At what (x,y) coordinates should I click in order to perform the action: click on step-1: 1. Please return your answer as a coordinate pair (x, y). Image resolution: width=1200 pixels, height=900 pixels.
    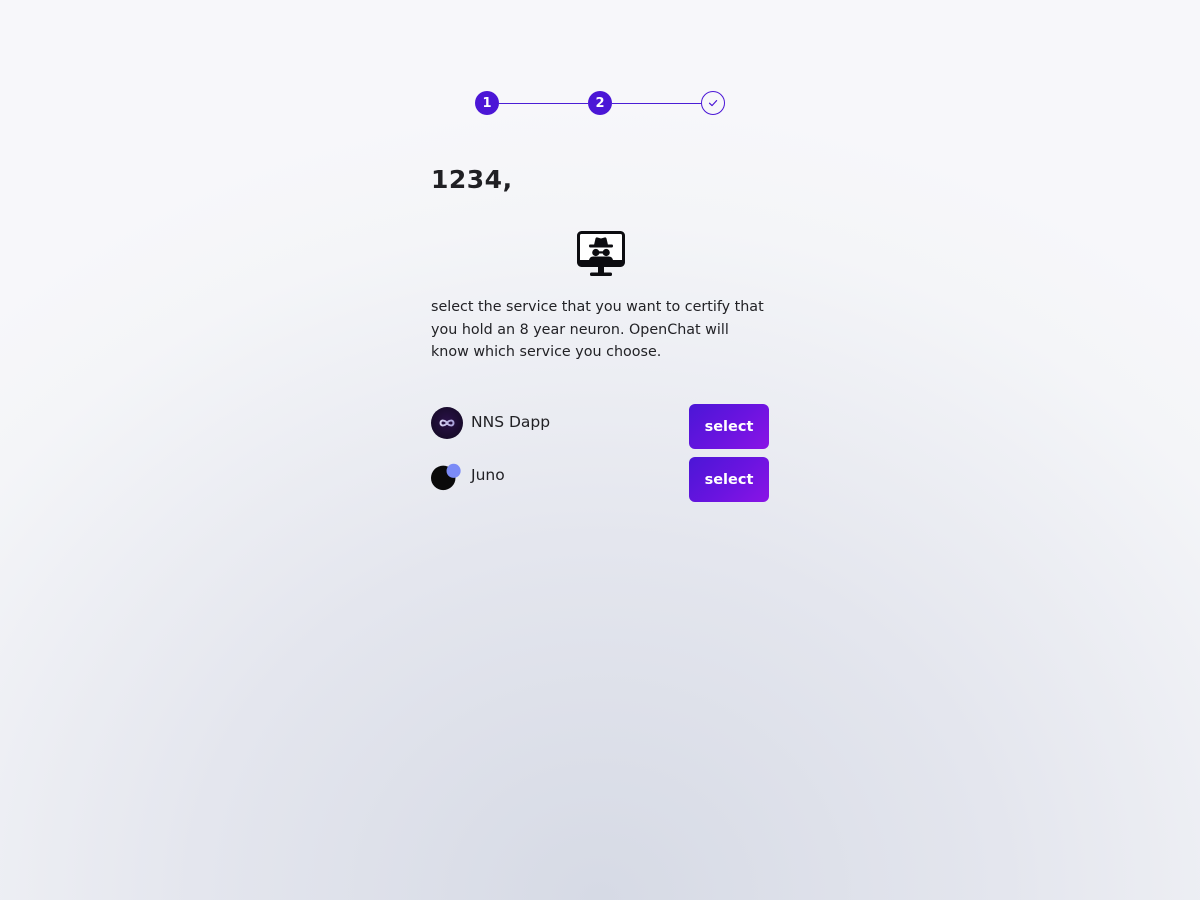
    Looking at the image, I should click on (487, 103).